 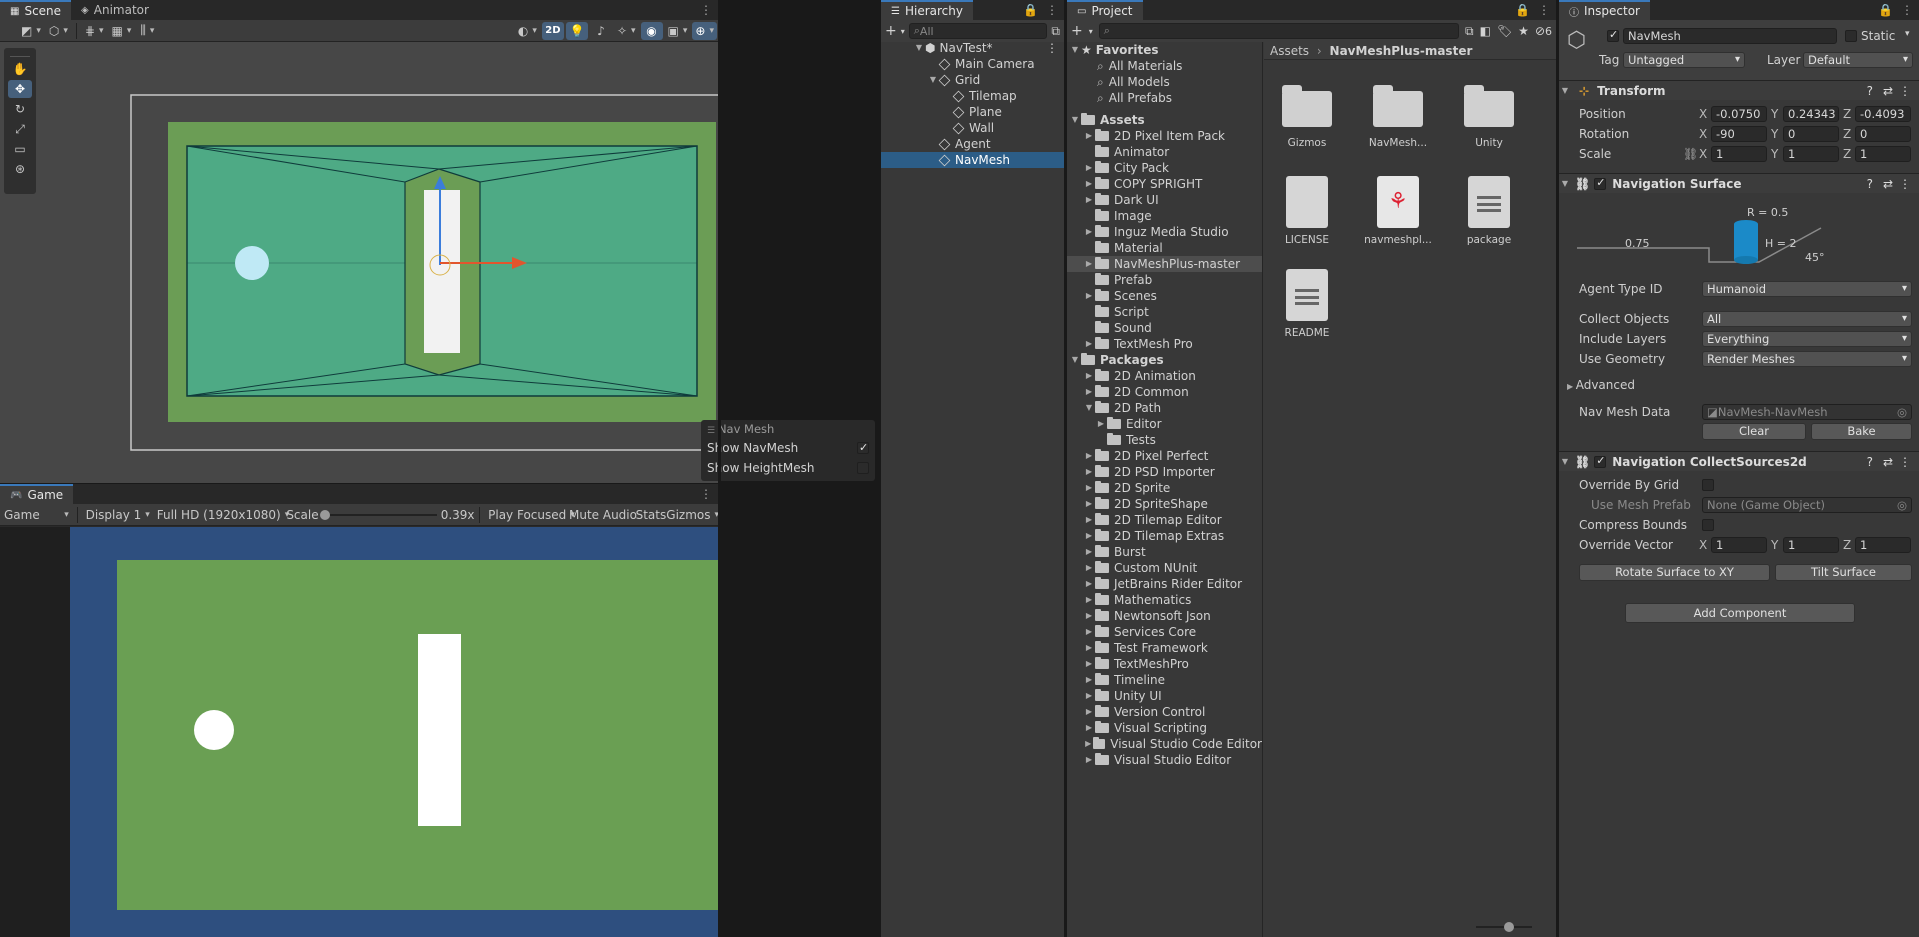 What do you see at coordinates (117, 515) in the screenshot?
I see `display-dropdown: Display 1` at bounding box center [117, 515].